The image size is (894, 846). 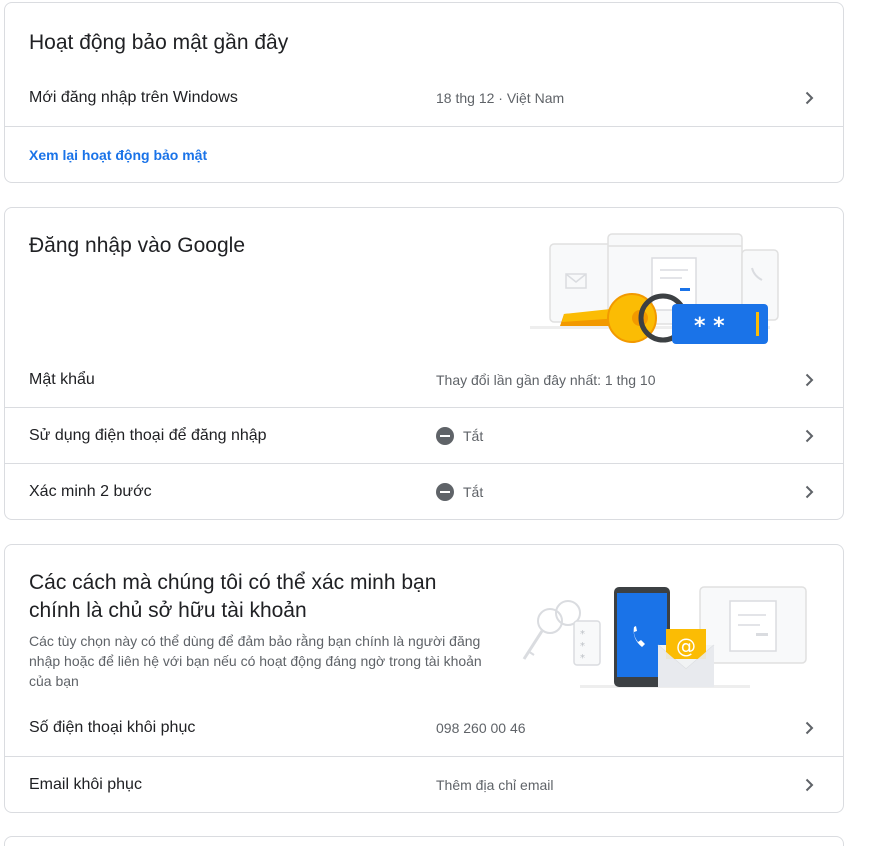 I want to click on row-value: 18 thg 12 · Việt Nam, so click(x=500, y=98).